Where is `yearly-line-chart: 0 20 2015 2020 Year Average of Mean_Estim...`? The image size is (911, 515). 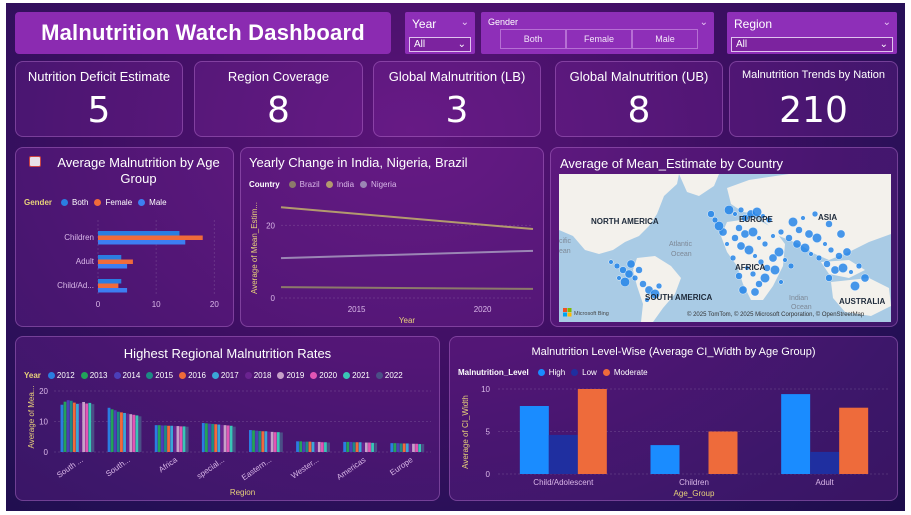 yearly-line-chart: 0 20 2015 2020 Year Average of Mean_Estim... is located at coordinates (392, 263).